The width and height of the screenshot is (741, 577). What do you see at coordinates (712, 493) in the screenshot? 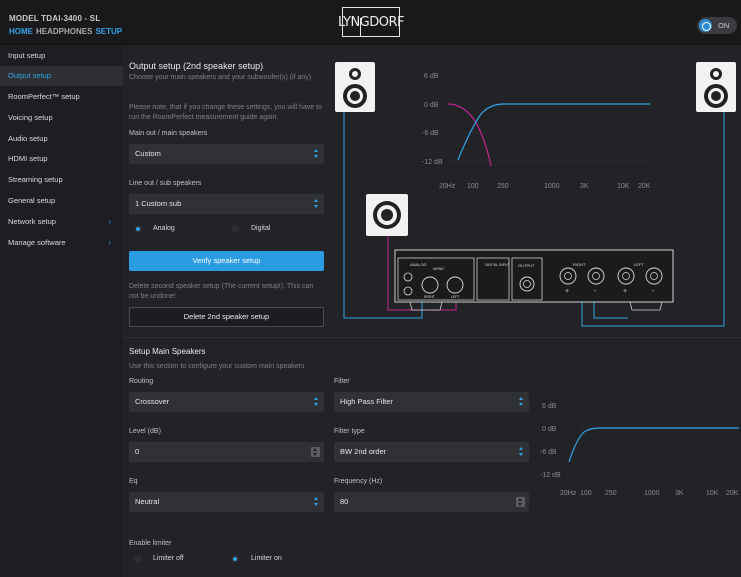
I see `bottom-graph-xlabel: 10K` at bounding box center [712, 493].